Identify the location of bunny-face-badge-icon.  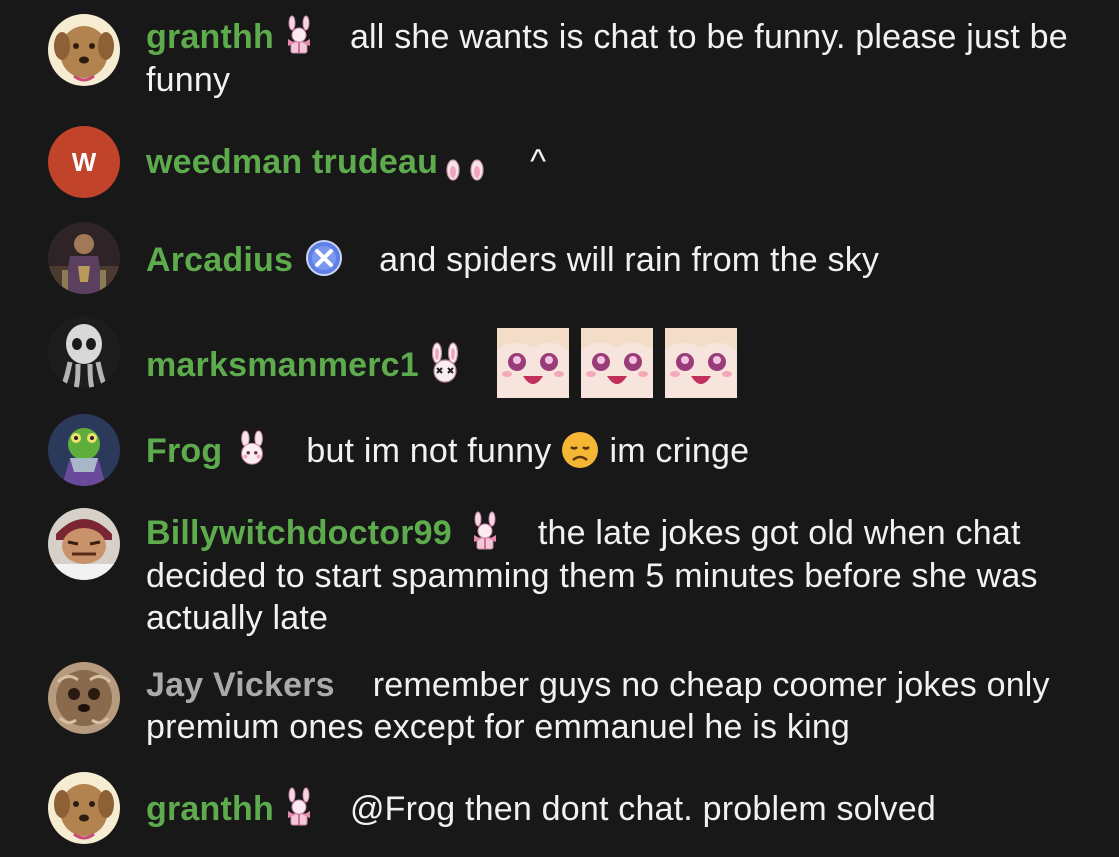
(252, 447).